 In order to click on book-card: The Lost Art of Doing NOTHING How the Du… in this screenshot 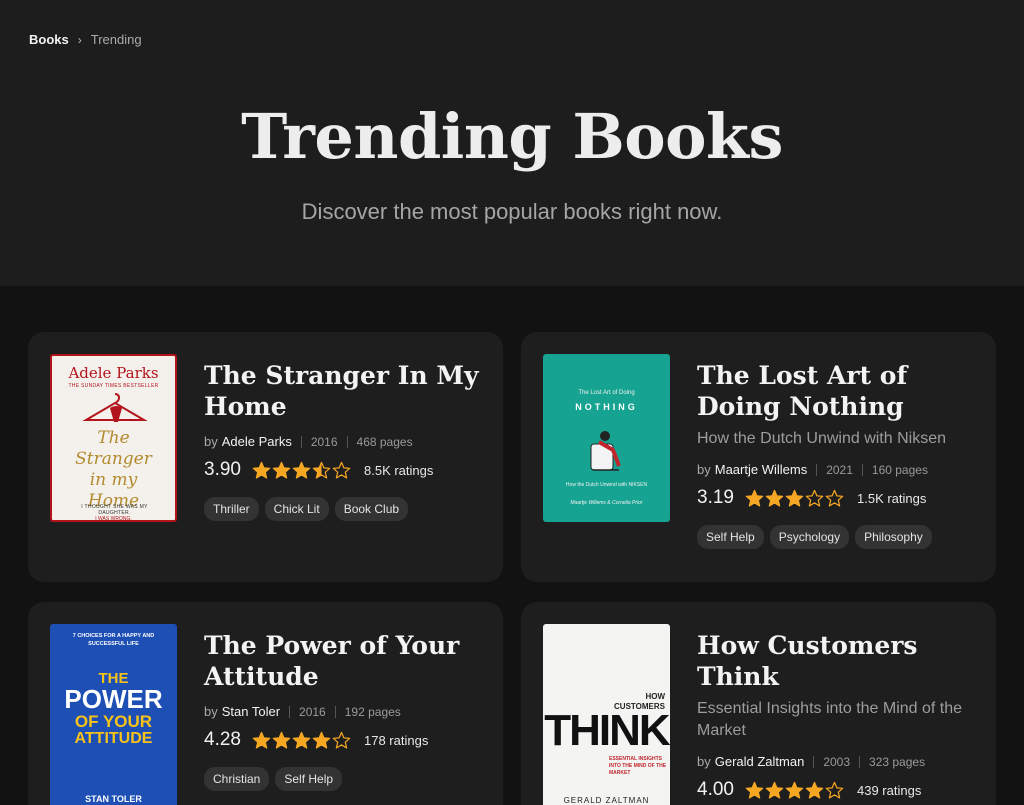, I will do `click(758, 457)`.